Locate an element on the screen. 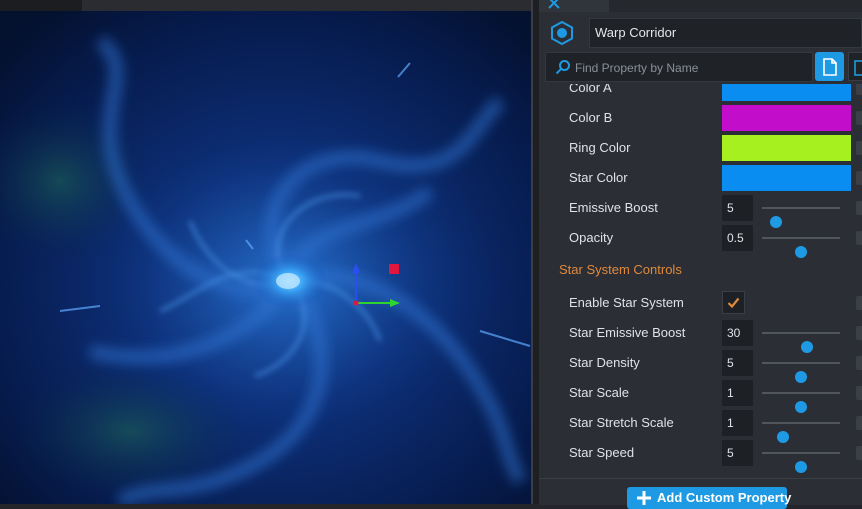 The height and width of the screenshot is (509, 862). property-label: Star Speed is located at coordinates (602, 452).